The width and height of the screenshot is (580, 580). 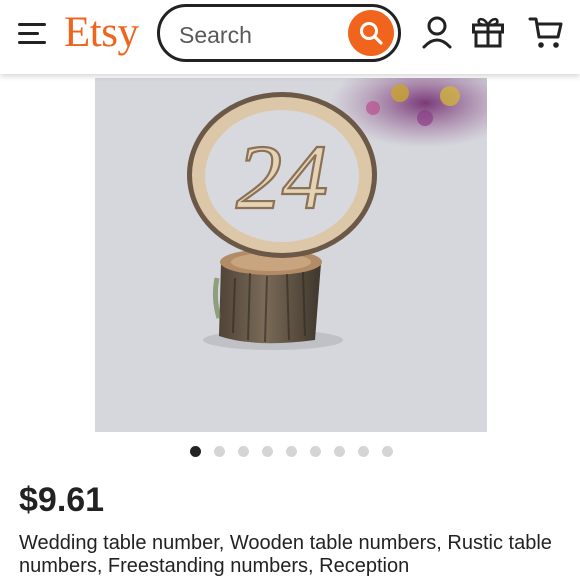 I want to click on search-input, so click(x=261, y=35).